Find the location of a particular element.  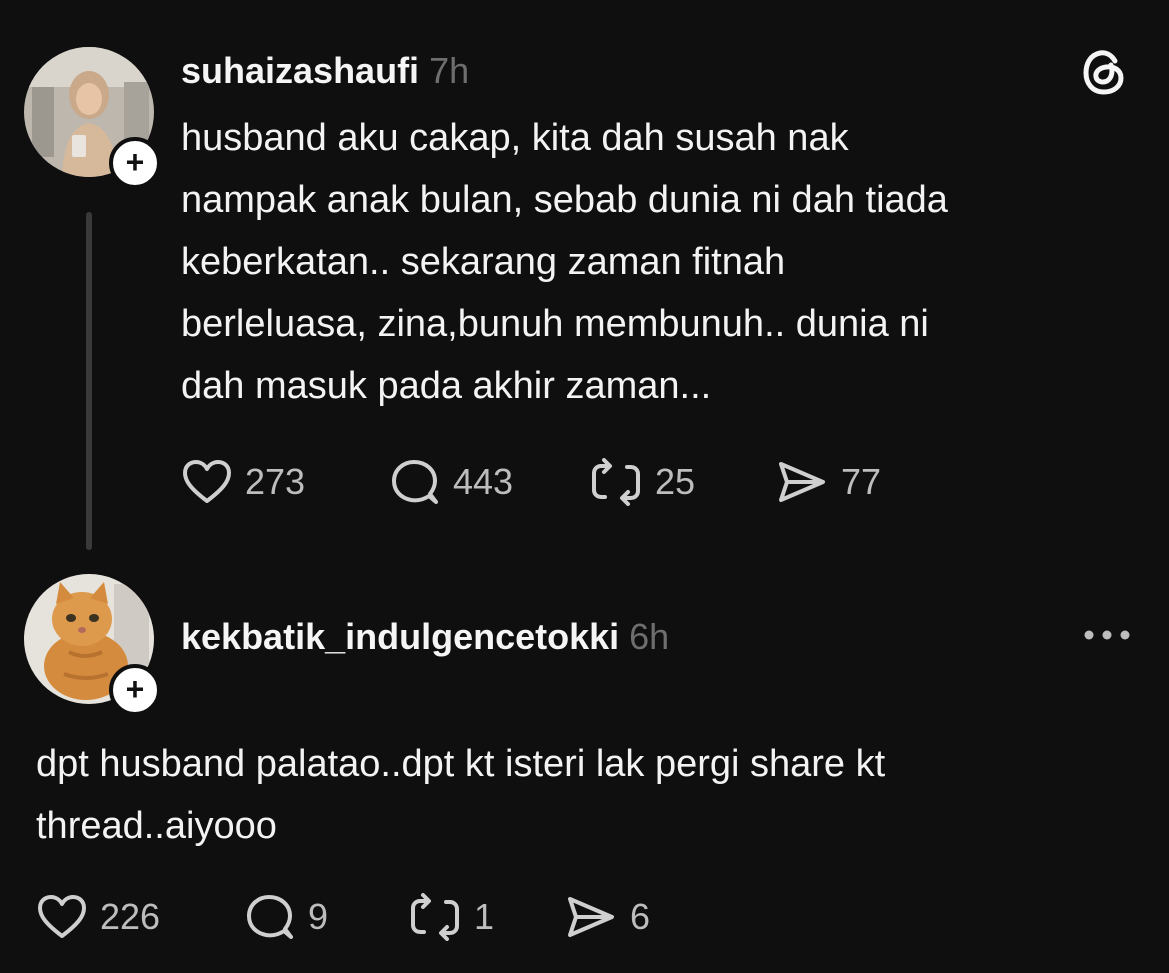

share-count: 6 is located at coordinates (640, 916).